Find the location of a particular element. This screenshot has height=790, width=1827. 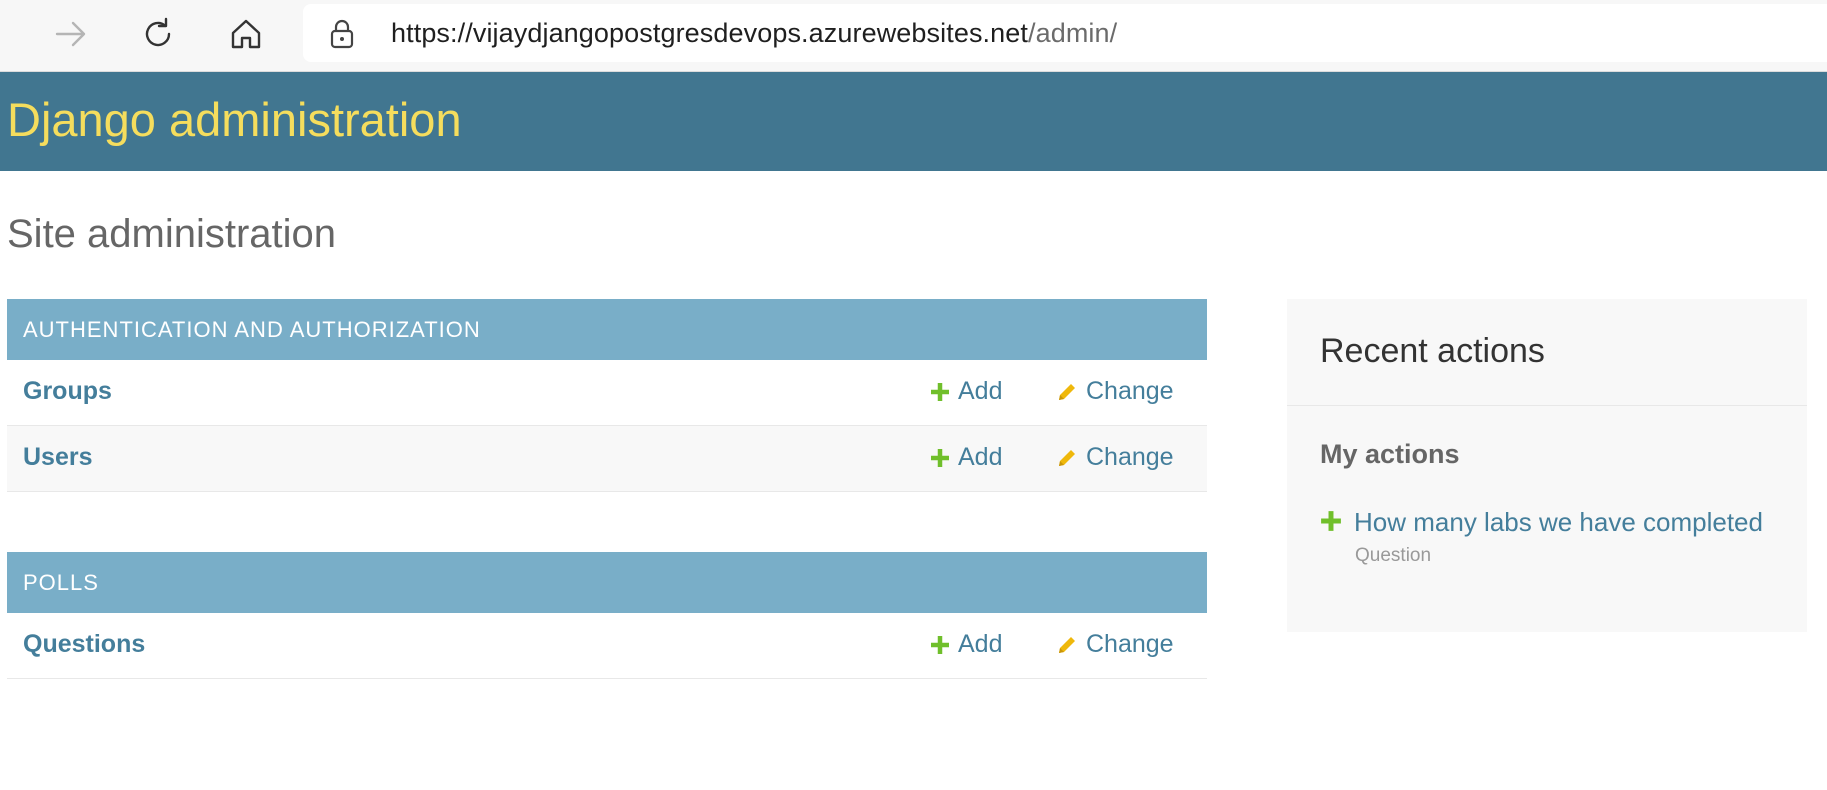

model-link-questions: Questions is located at coordinates (84, 644).